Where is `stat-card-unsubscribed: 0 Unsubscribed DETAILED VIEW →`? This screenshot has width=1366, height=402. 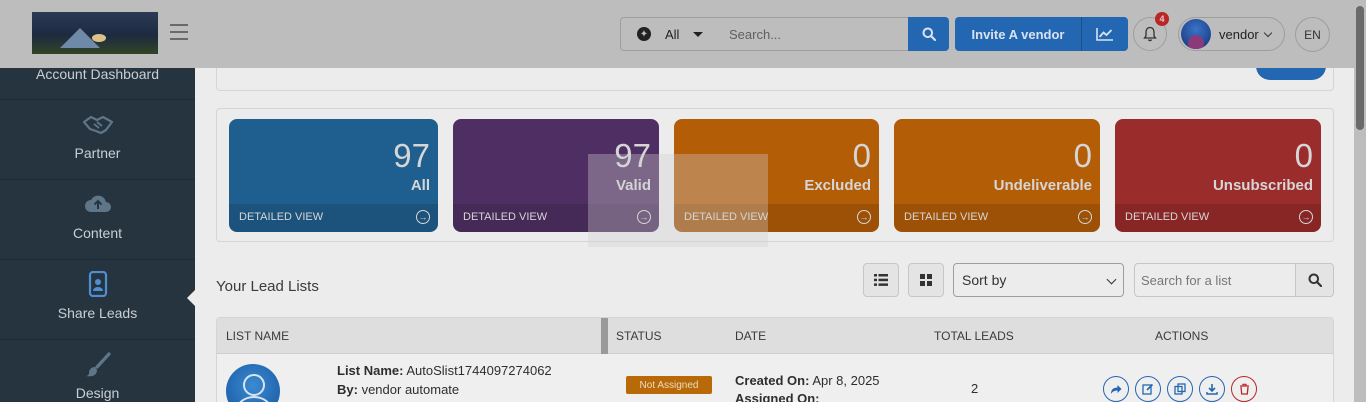 stat-card-unsubscribed: 0 Unsubscribed DETAILED VIEW → is located at coordinates (1218, 175).